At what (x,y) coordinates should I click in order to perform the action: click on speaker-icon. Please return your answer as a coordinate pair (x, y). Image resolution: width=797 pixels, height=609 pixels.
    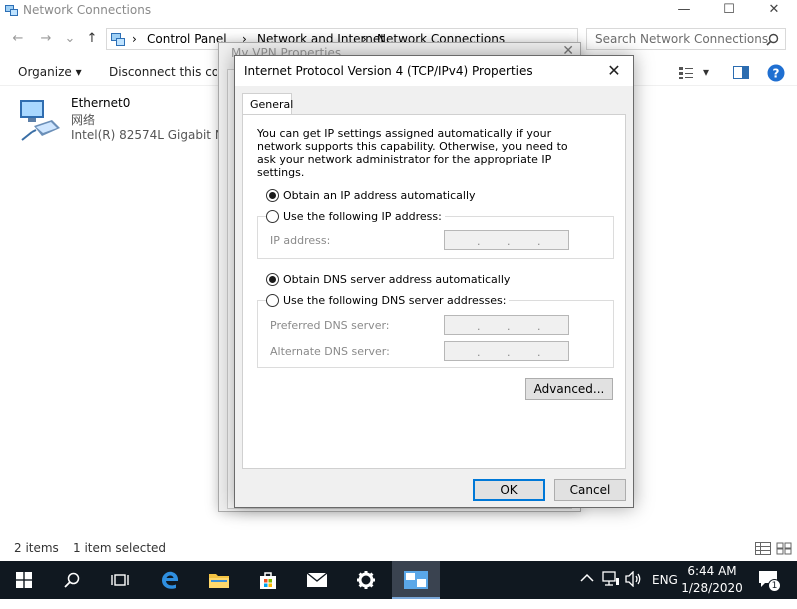
    Looking at the image, I should click on (633, 579).